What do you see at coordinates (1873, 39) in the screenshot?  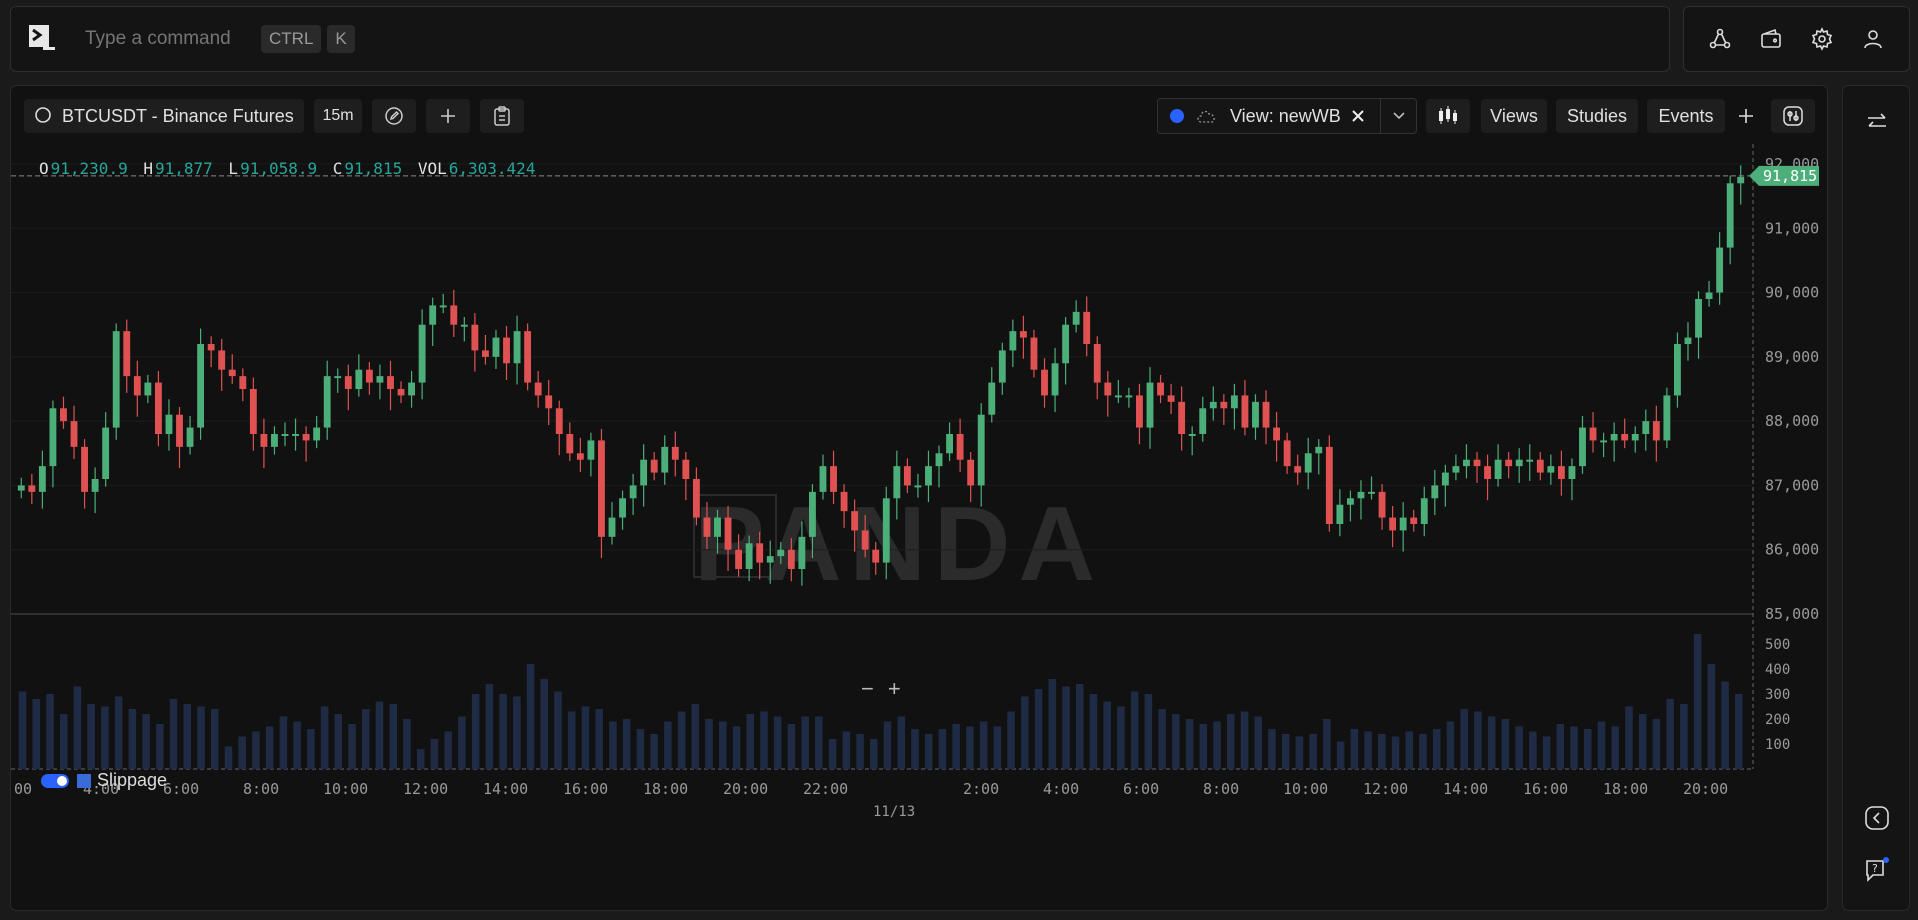 I see `user-icon` at bounding box center [1873, 39].